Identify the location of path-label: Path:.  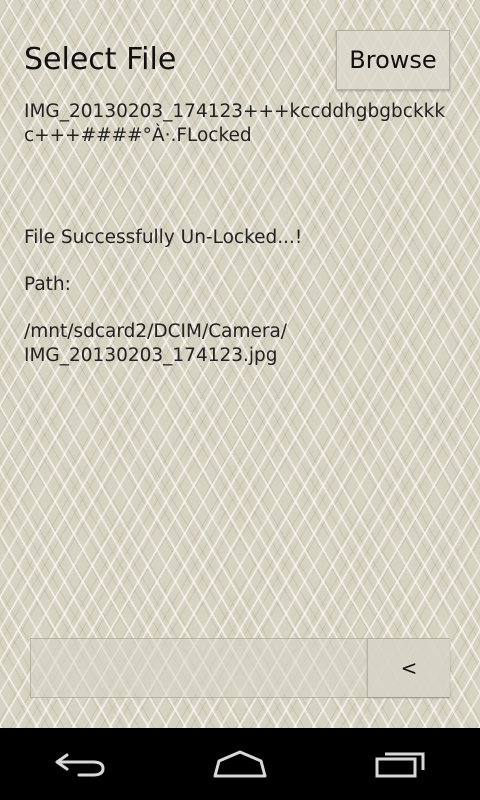
(47, 284).